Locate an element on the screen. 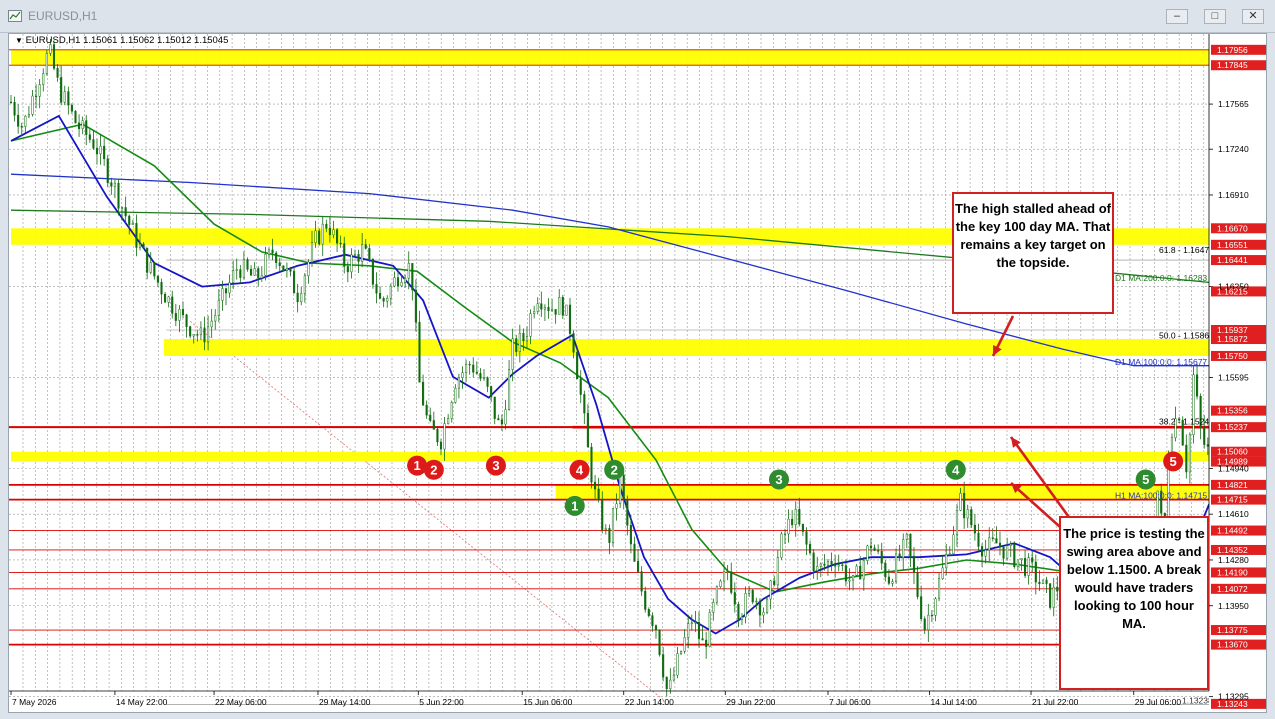  price-tag-label: 1.14989 is located at coordinates (1232, 462).